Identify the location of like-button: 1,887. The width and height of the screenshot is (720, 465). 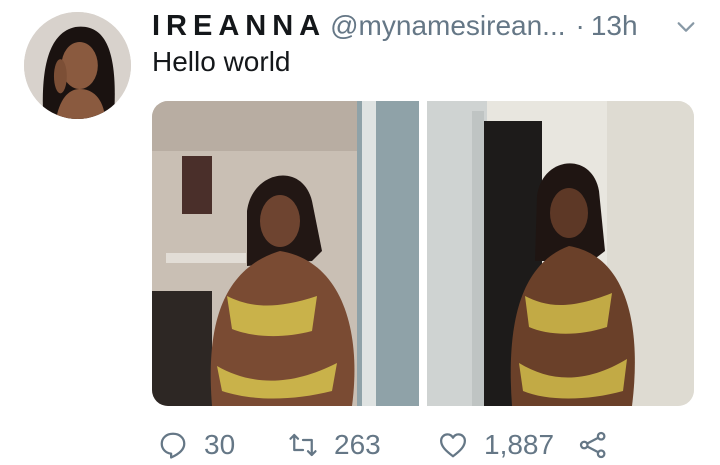
(496, 445).